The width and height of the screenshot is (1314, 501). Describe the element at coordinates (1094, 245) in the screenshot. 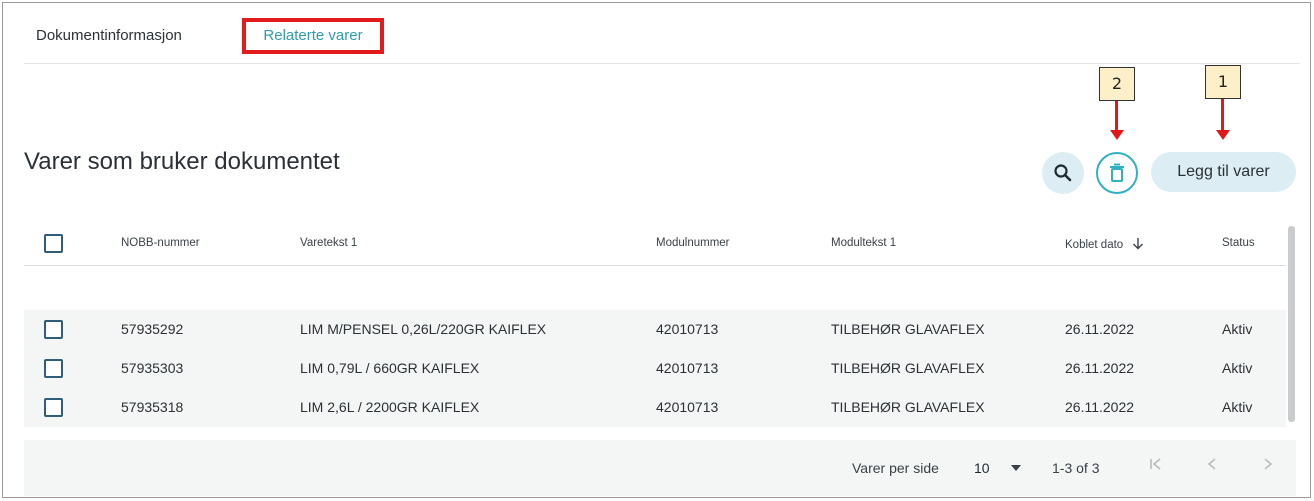

I see `col-header-koblet-dato-label: Koblet dato` at that location.